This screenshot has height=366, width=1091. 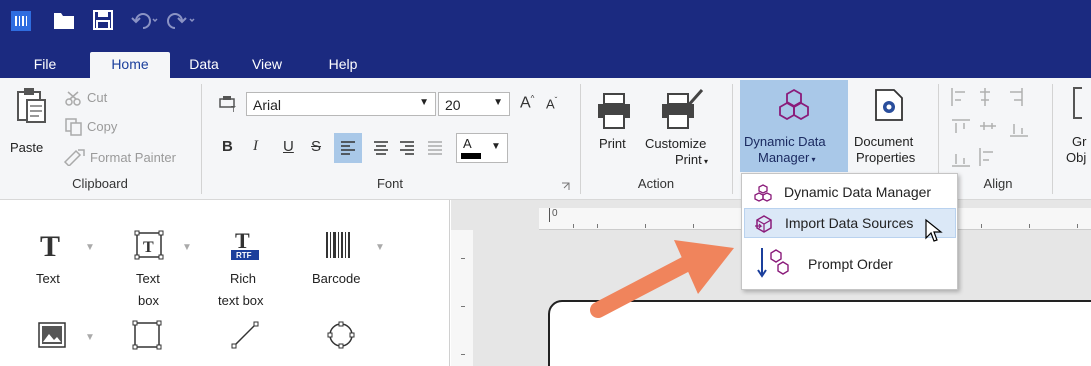 I want to click on annotation-arrow, so click(x=662, y=279).